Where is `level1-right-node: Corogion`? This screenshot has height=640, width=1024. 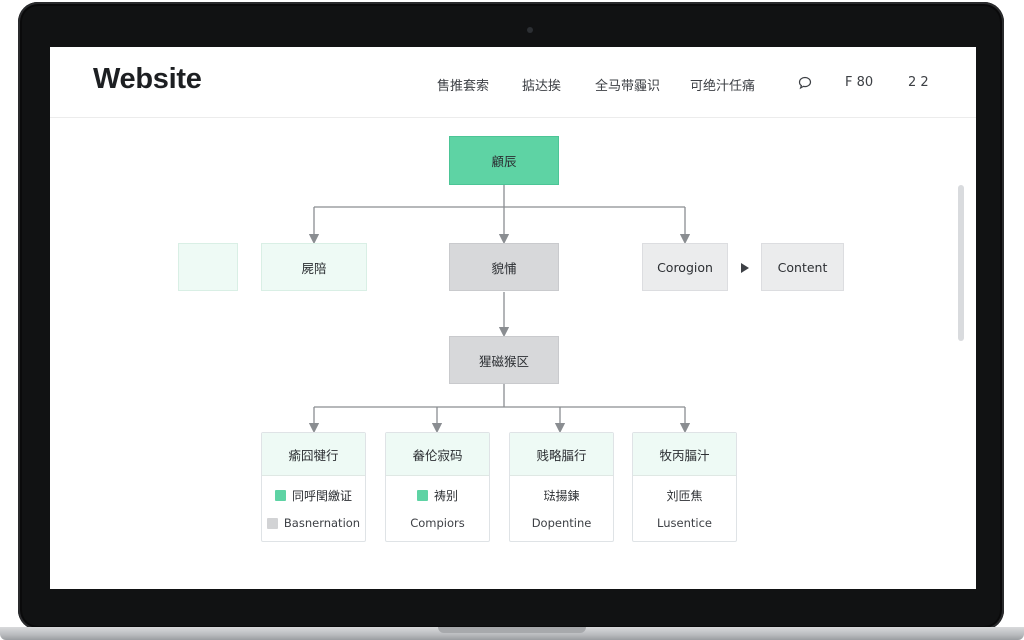 level1-right-node: Corogion is located at coordinates (685, 267).